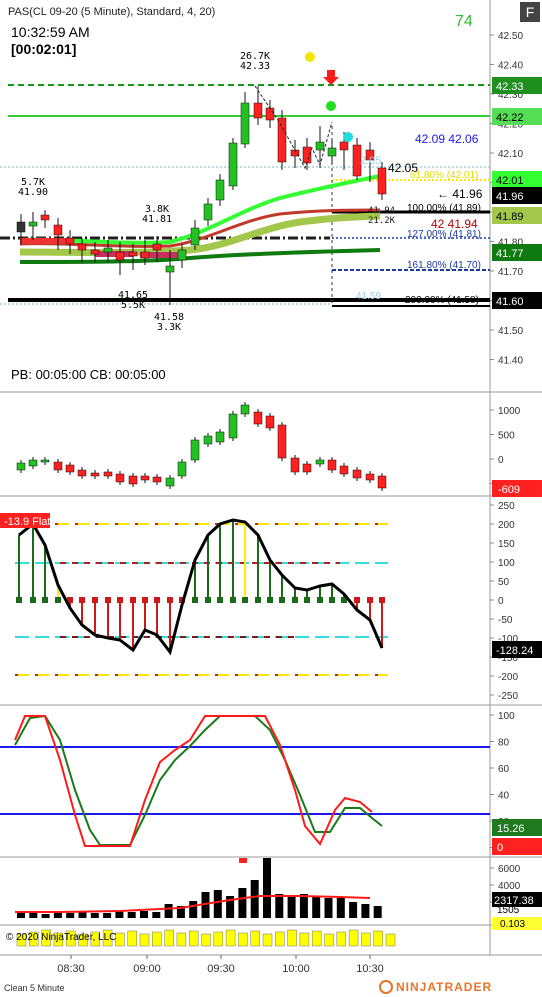 The image size is (542, 997). I want to click on marker-41-89: 41.89, so click(510, 217).